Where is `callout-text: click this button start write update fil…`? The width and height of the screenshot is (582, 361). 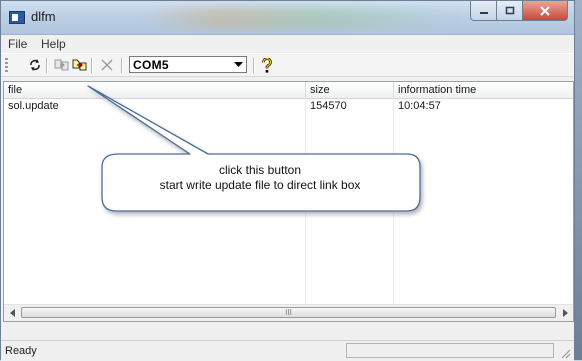 callout-text: click this button start write update fil… is located at coordinates (260, 178).